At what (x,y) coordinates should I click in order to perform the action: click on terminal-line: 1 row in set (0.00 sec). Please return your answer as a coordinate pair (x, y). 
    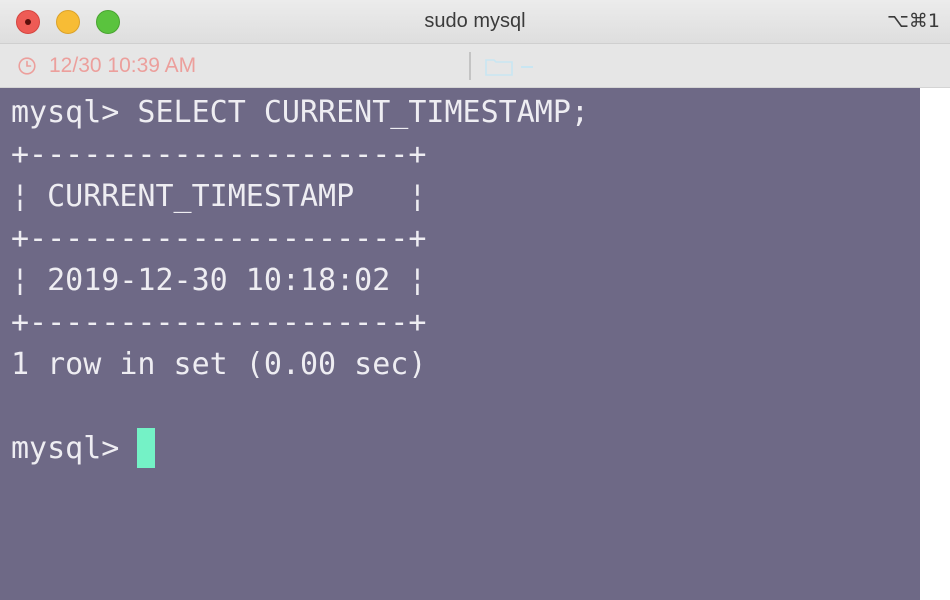
    Looking at the image, I should click on (219, 364).